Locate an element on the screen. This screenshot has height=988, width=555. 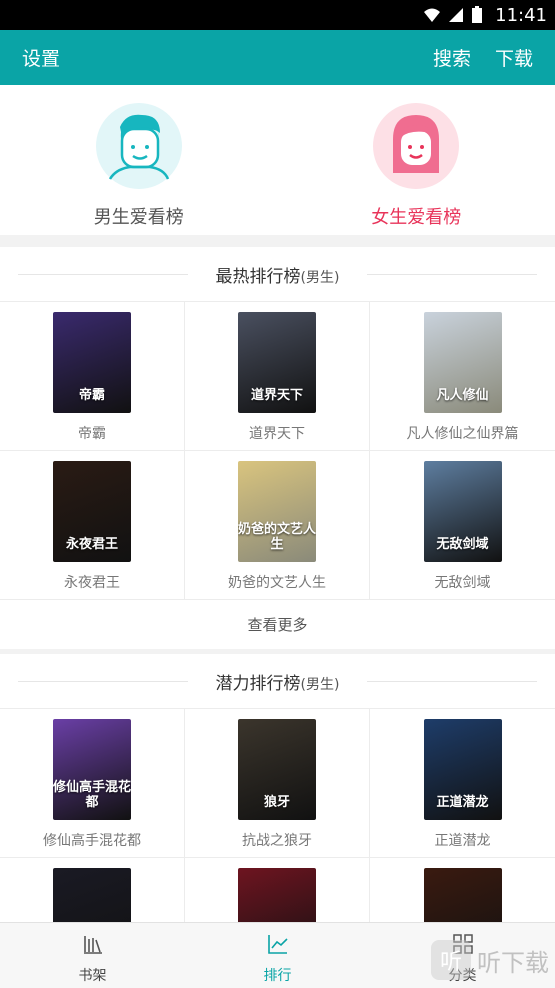
book-item: 道界天下 道界天下 is located at coordinates (277, 375).